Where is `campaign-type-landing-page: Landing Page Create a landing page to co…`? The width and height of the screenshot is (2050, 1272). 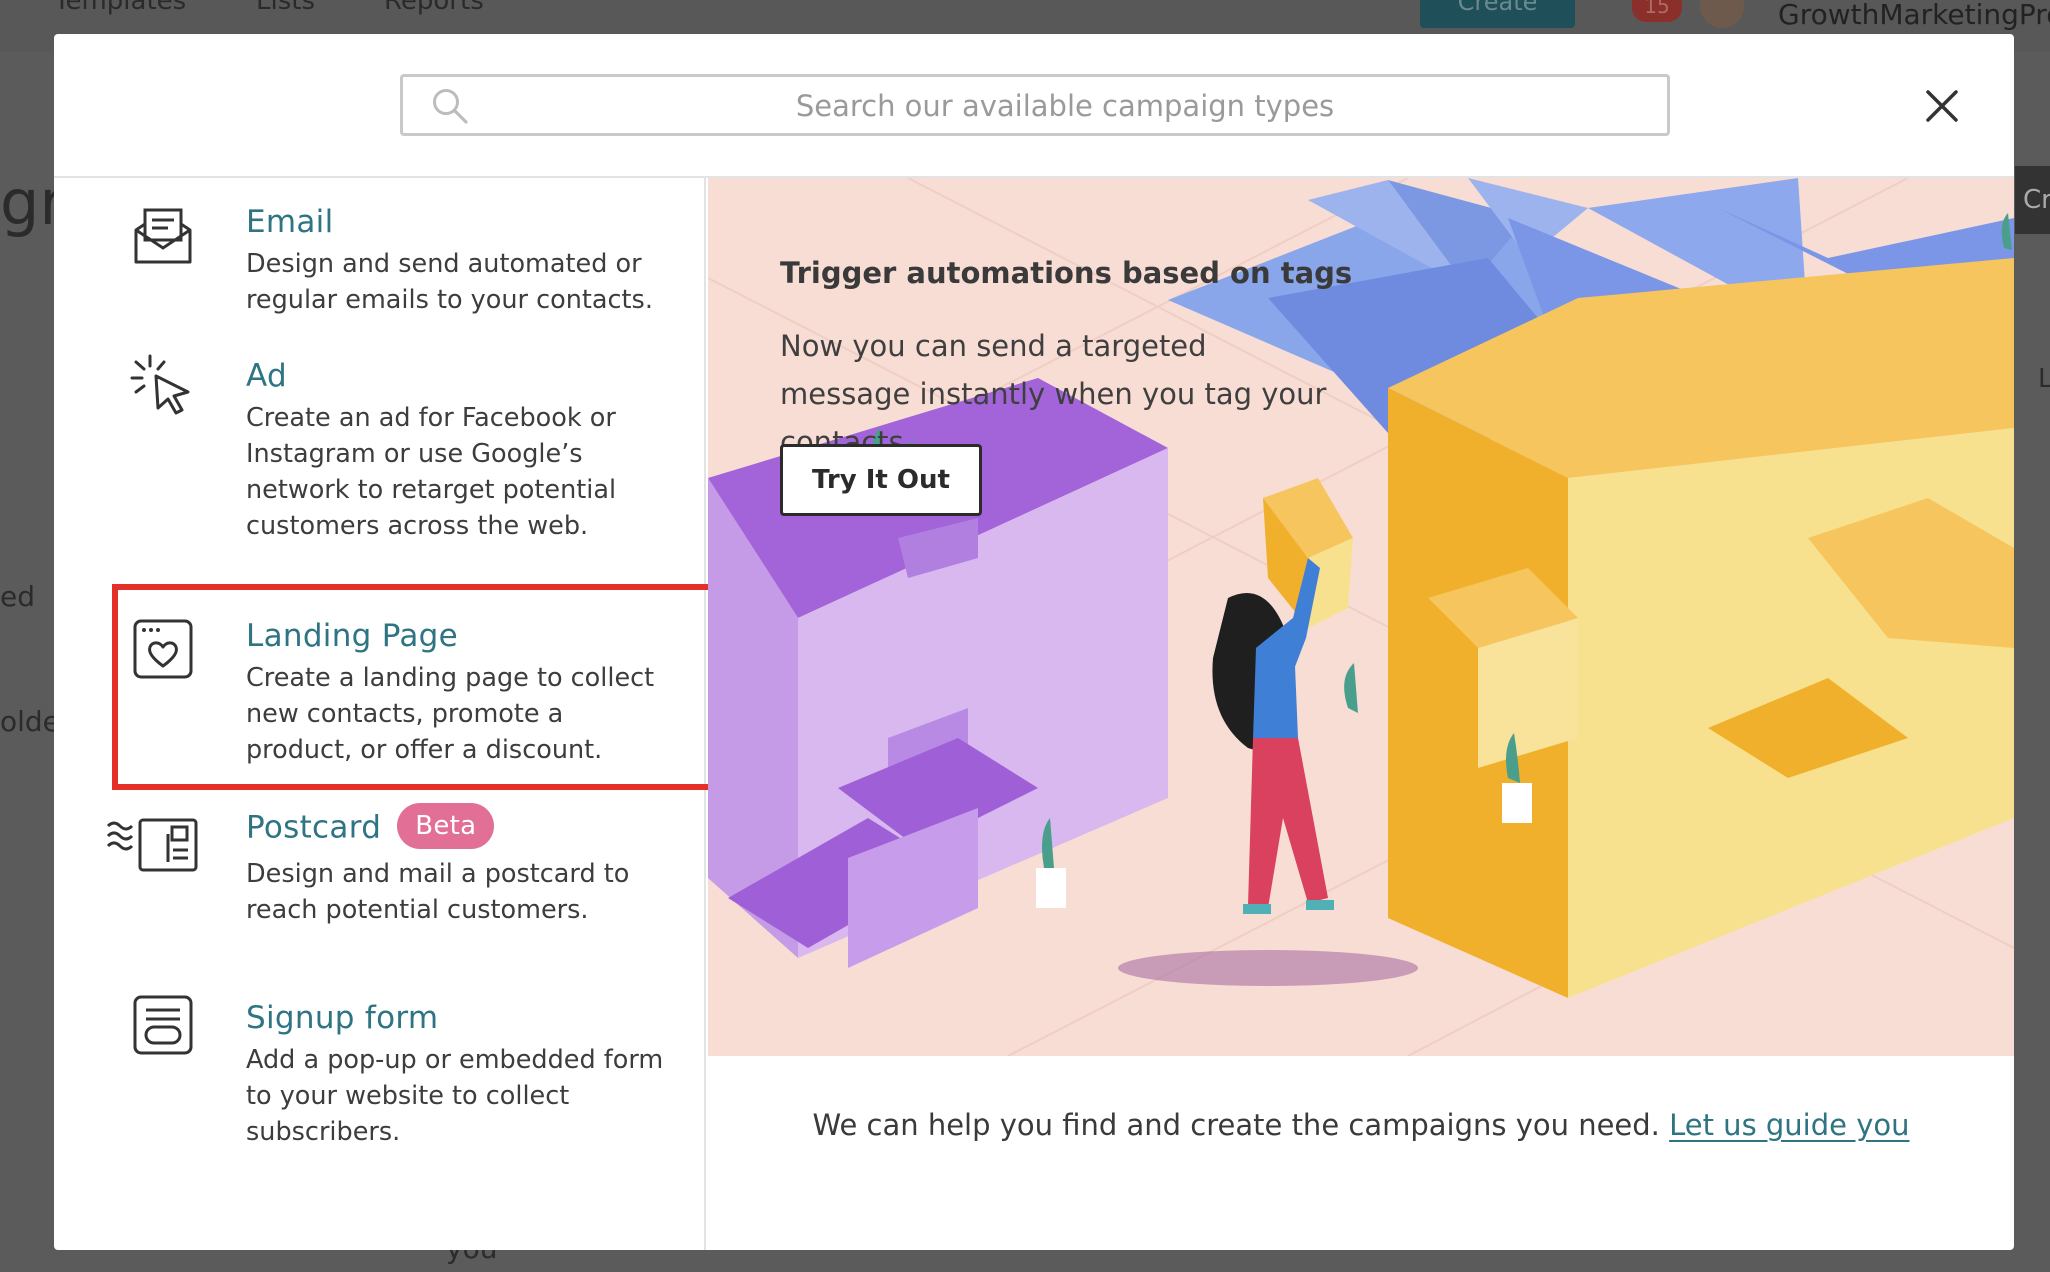
campaign-type-landing-page: Landing Page Create a landing page to co… is located at coordinates (380, 685).